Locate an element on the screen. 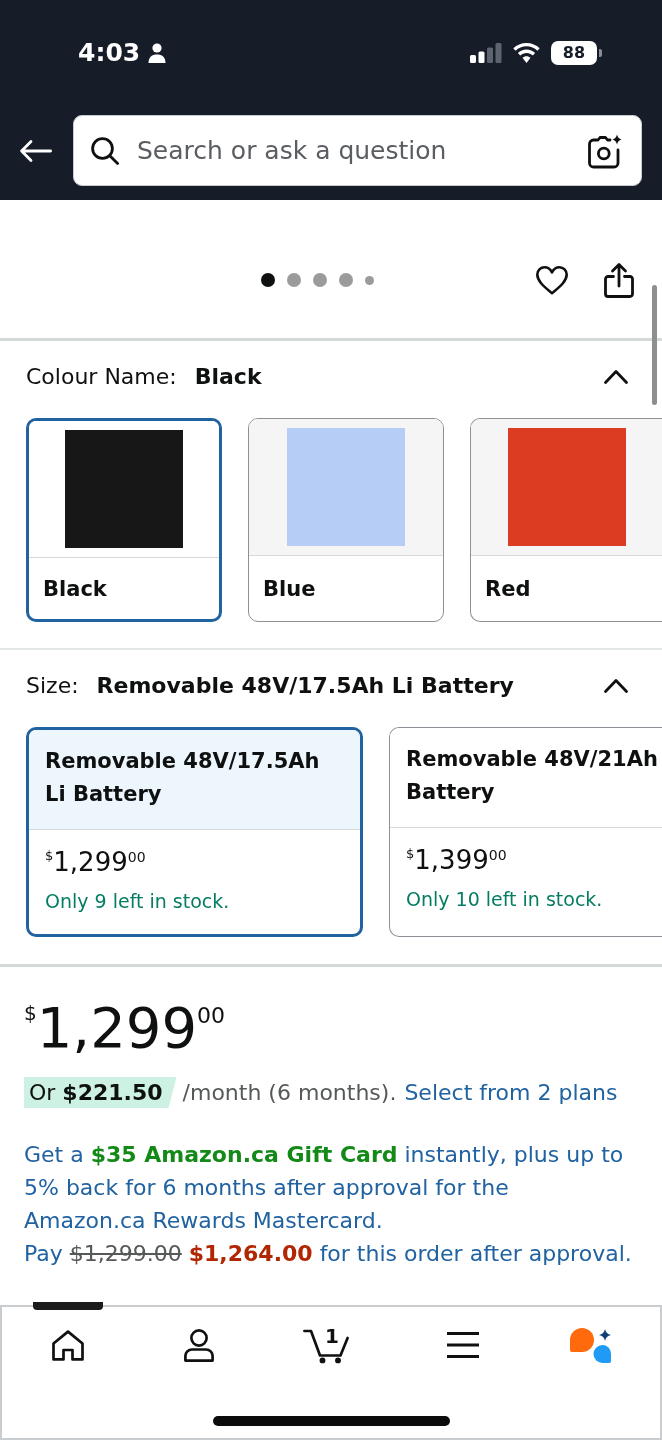 The width and height of the screenshot is (662, 1440). home-icon is located at coordinates (67, 1345).